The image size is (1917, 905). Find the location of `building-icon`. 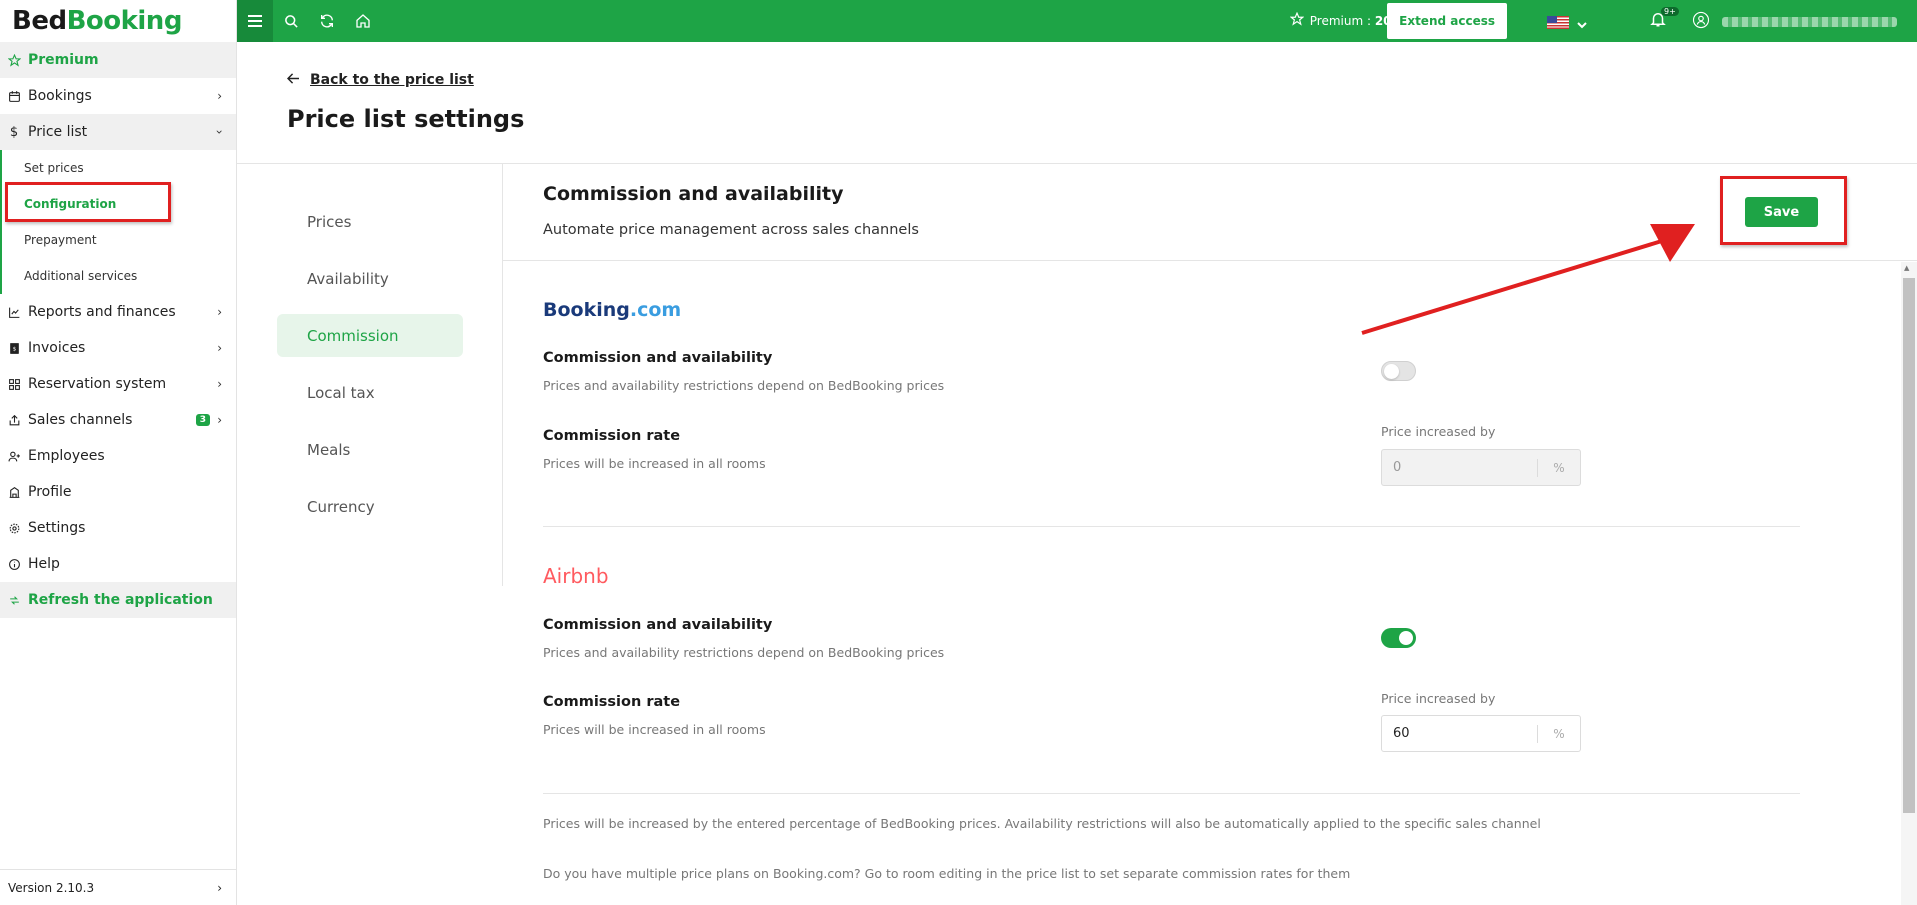

building-icon is located at coordinates (14, 492).